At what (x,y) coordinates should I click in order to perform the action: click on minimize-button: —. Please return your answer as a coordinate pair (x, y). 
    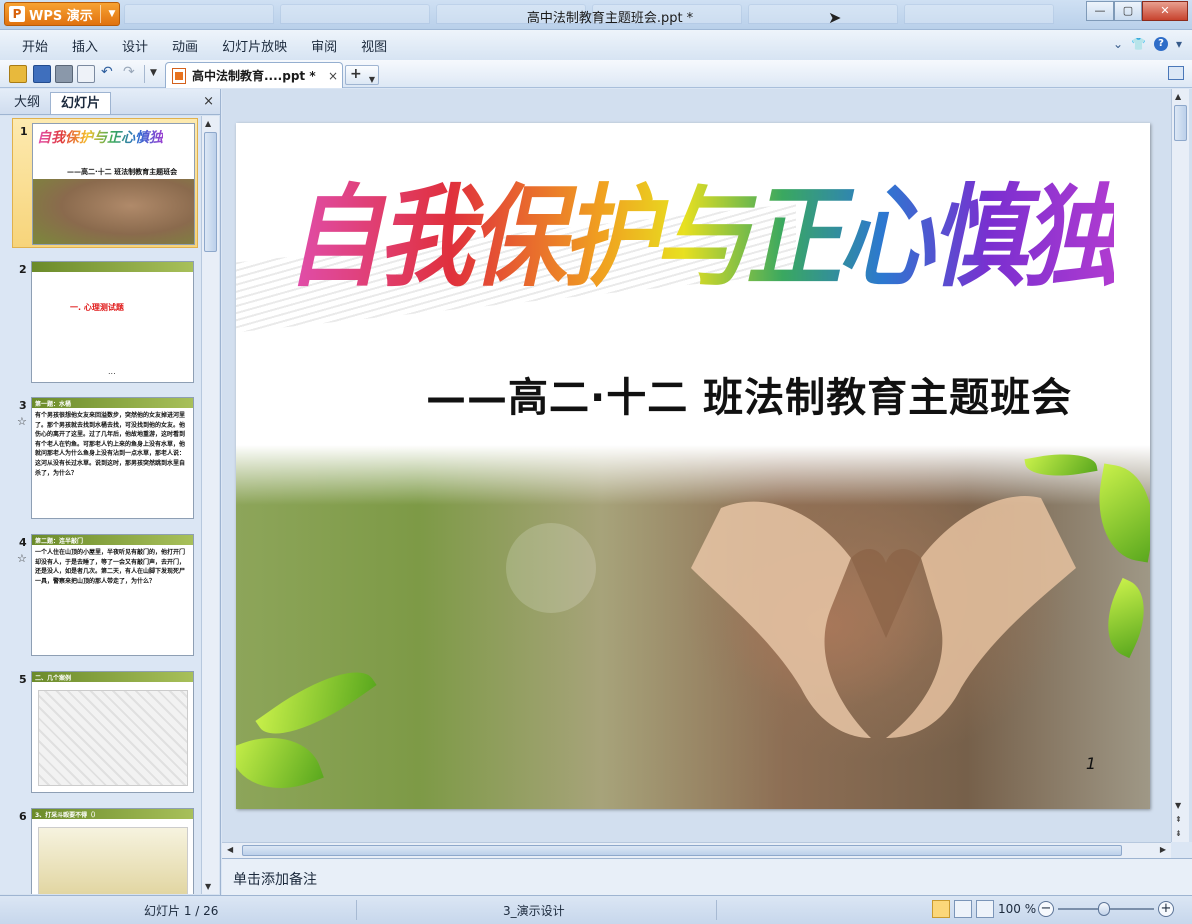
    Looking at the image, I should click on (1100, 11).